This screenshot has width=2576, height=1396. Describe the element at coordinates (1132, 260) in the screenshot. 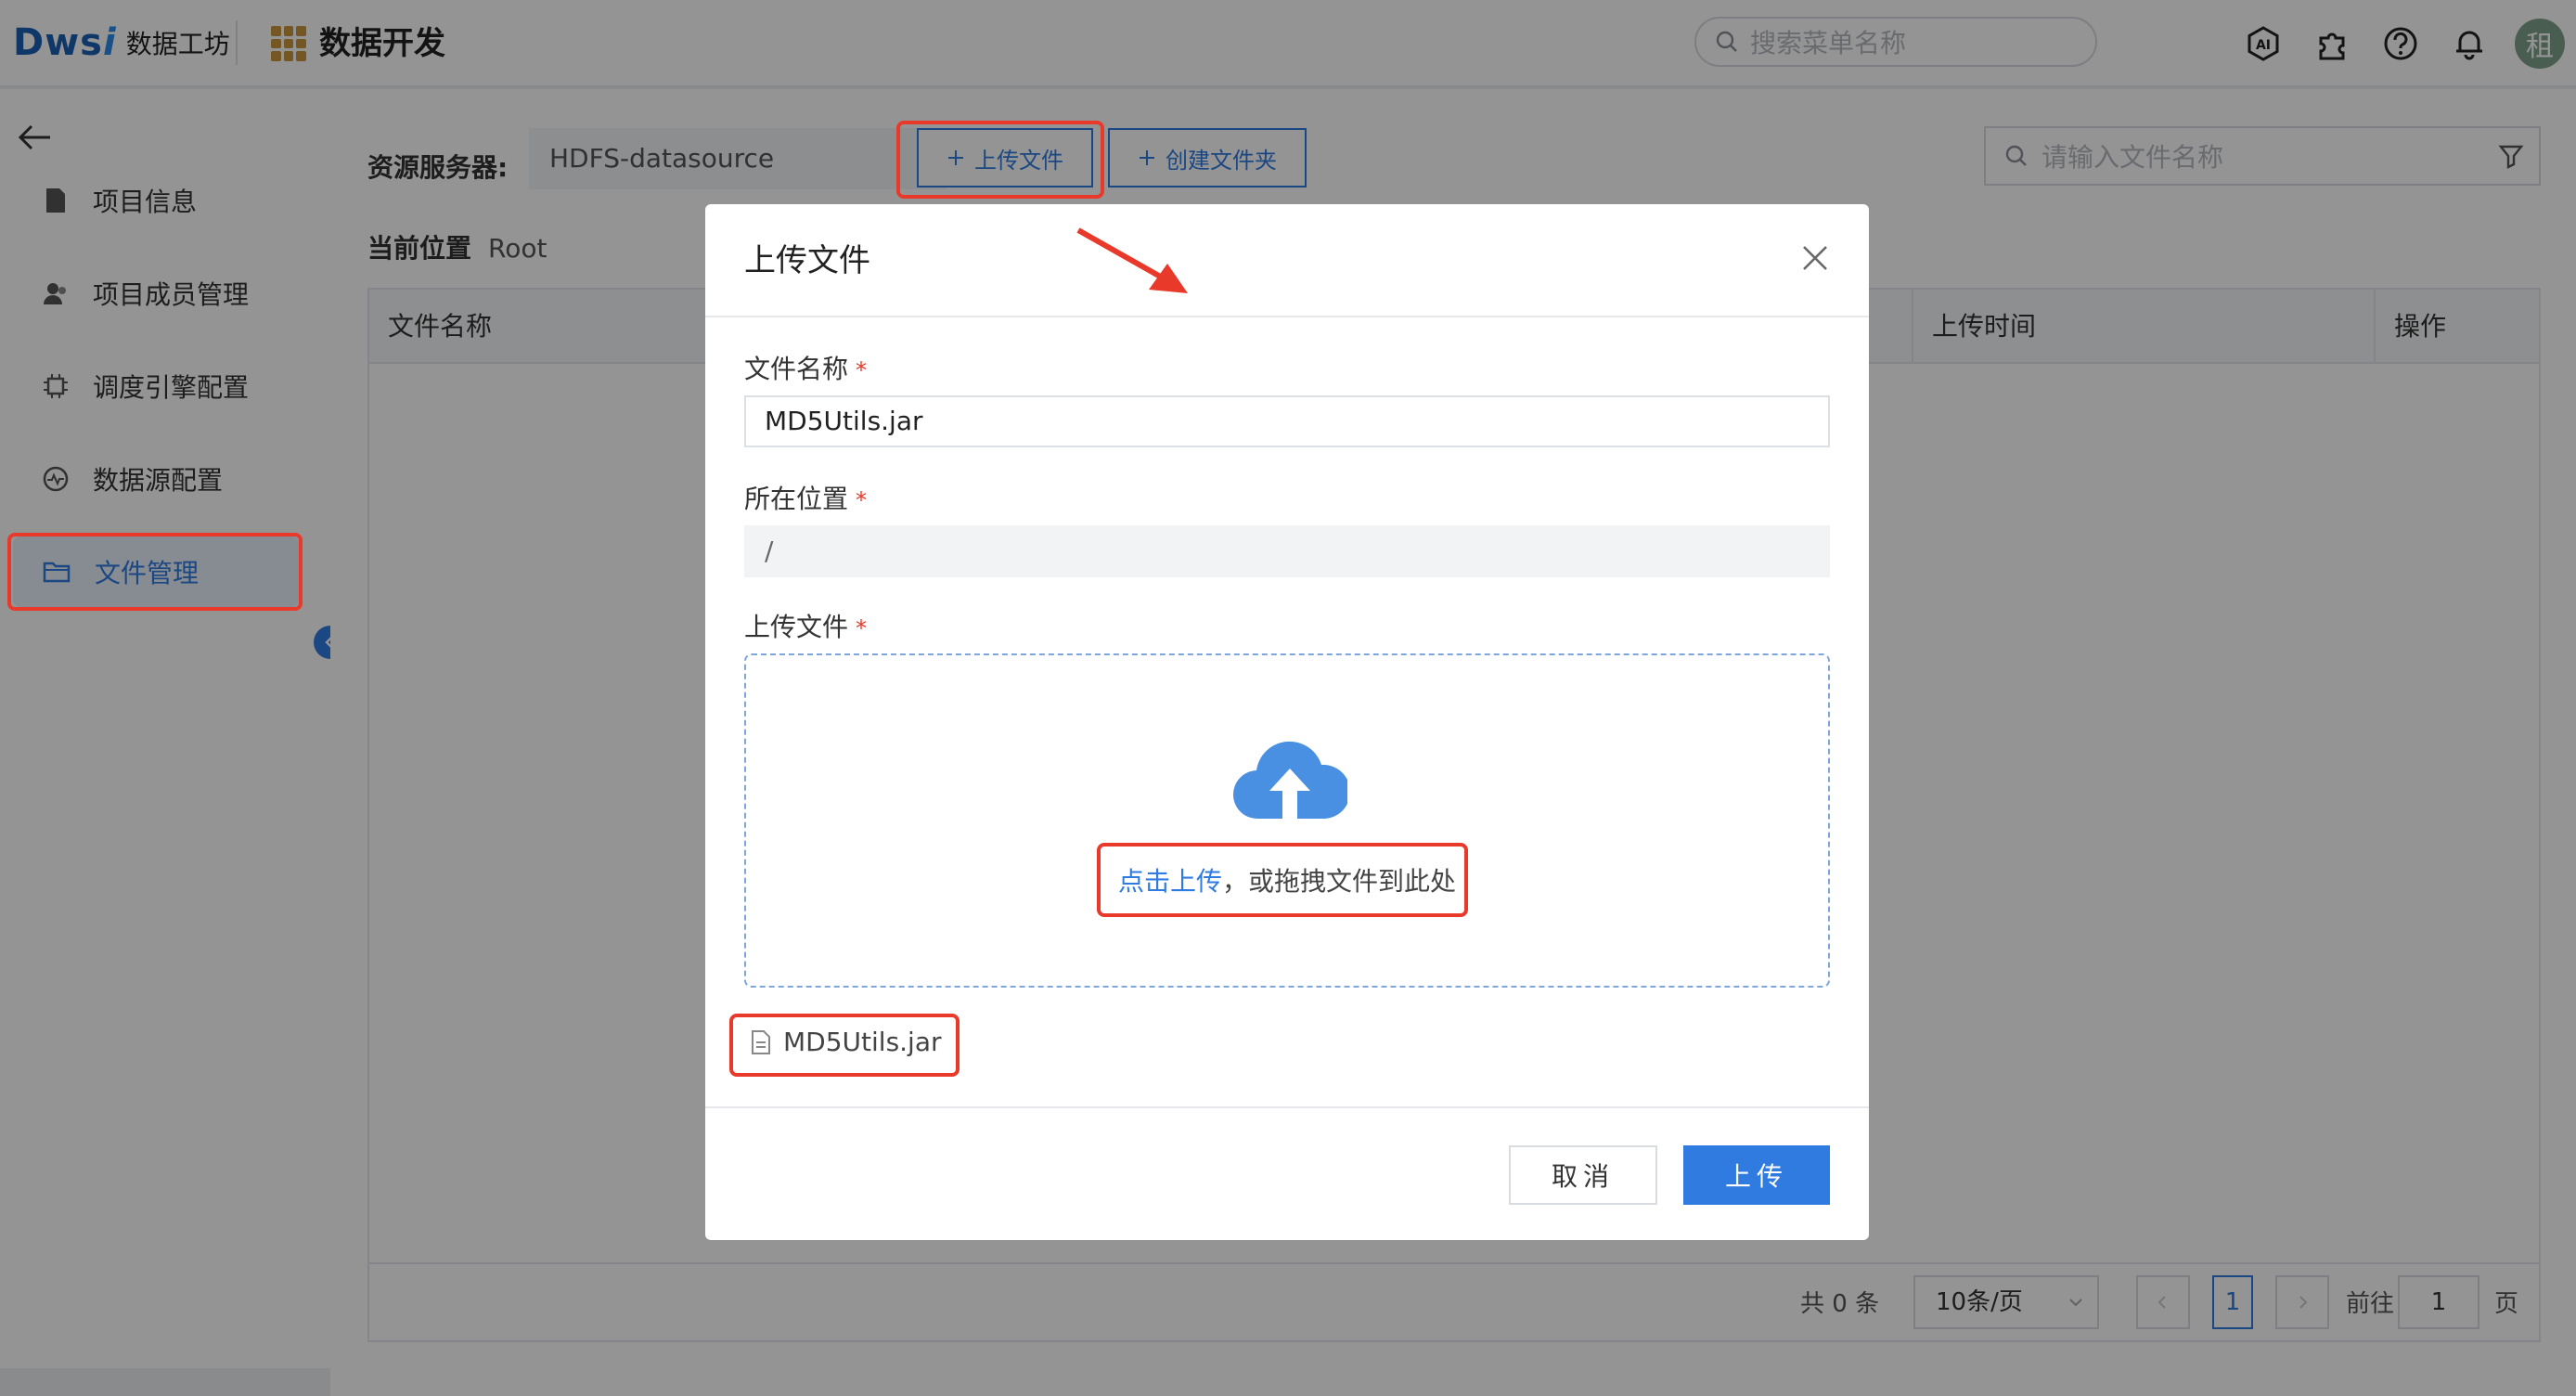

I see `arrow-annotation-icon` at that location.